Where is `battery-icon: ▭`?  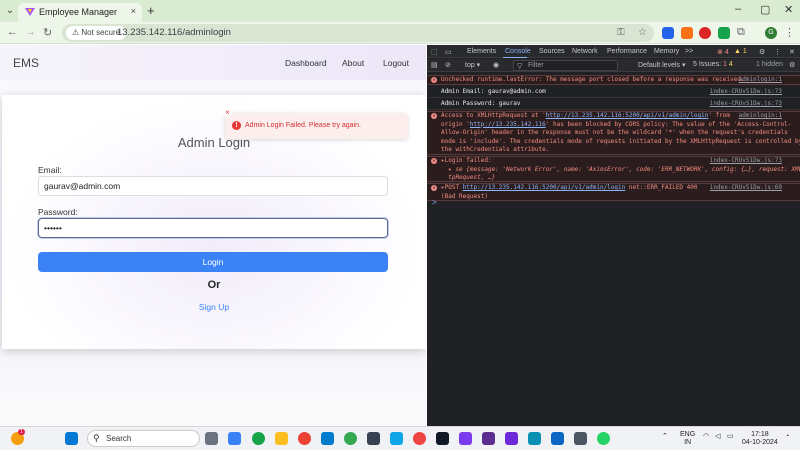 battery-icon: ▭ is located at coordinates (730, 437).